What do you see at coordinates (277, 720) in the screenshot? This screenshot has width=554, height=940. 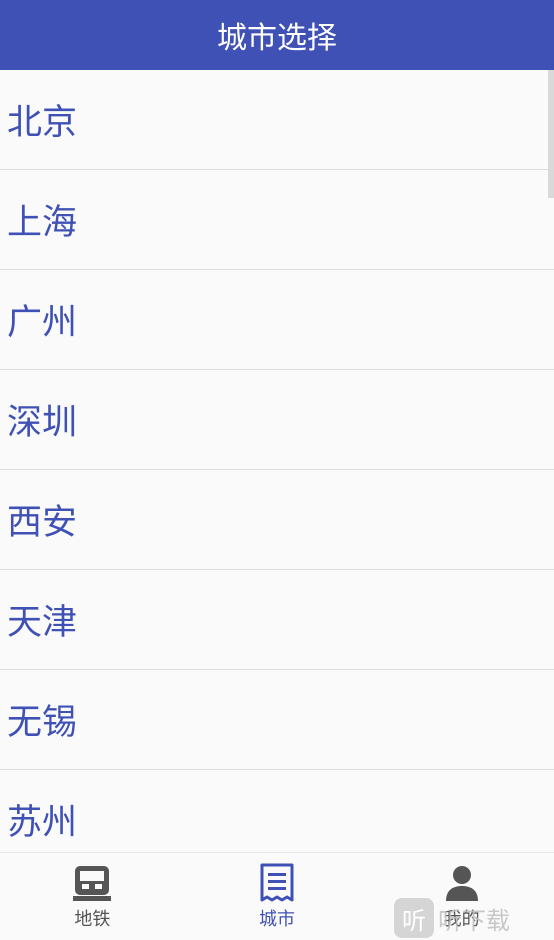 I see `city-item-wuxi: 无锡` at bounding box center [277, 720].